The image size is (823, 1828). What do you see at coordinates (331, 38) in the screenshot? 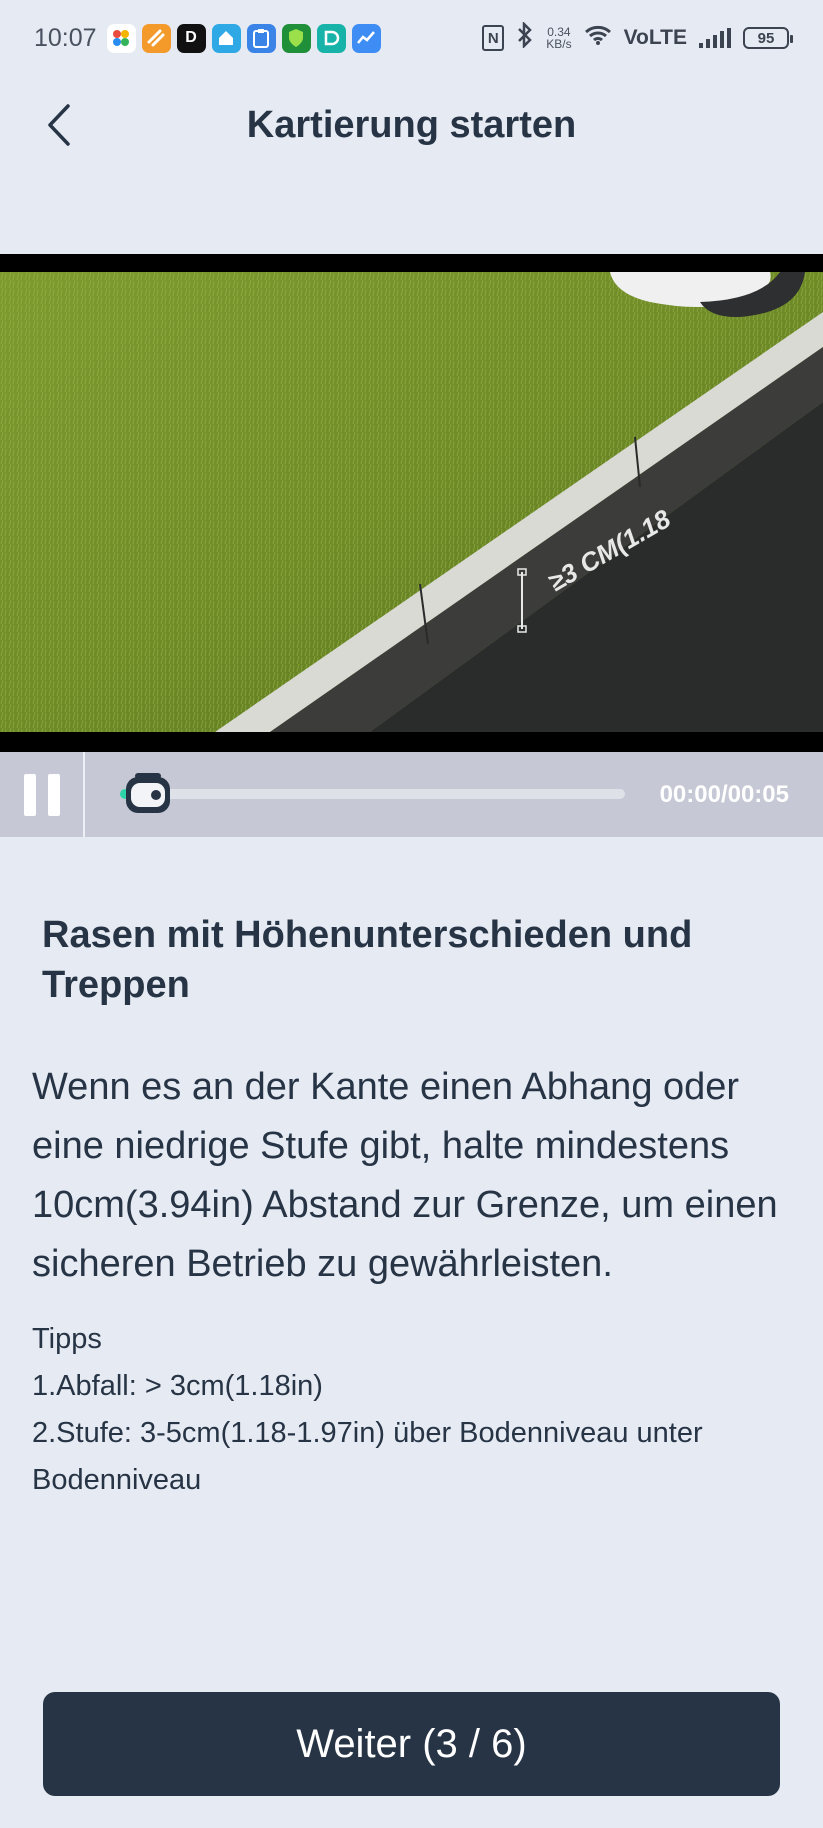
I see `dashlane-icon` at bounding box center [331, 38].